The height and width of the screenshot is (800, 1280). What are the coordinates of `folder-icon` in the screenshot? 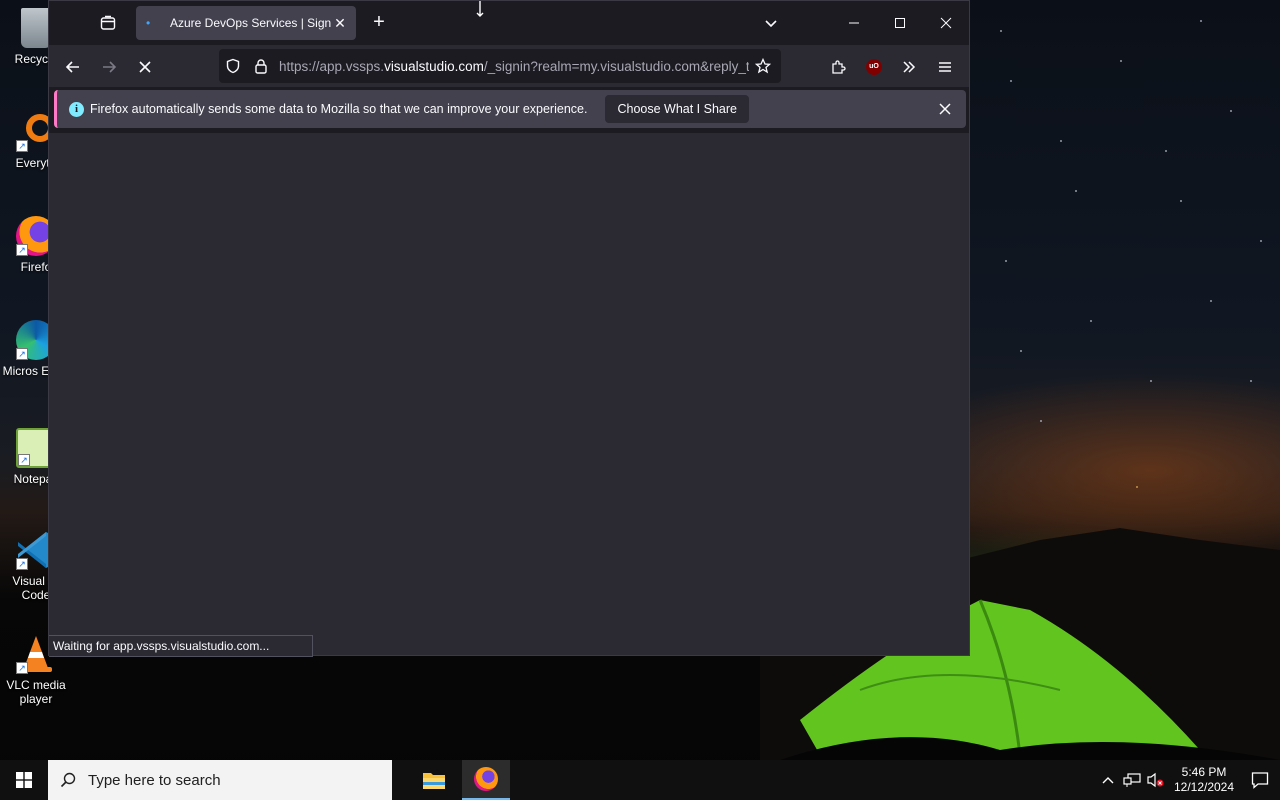 It's located at (434, 781).